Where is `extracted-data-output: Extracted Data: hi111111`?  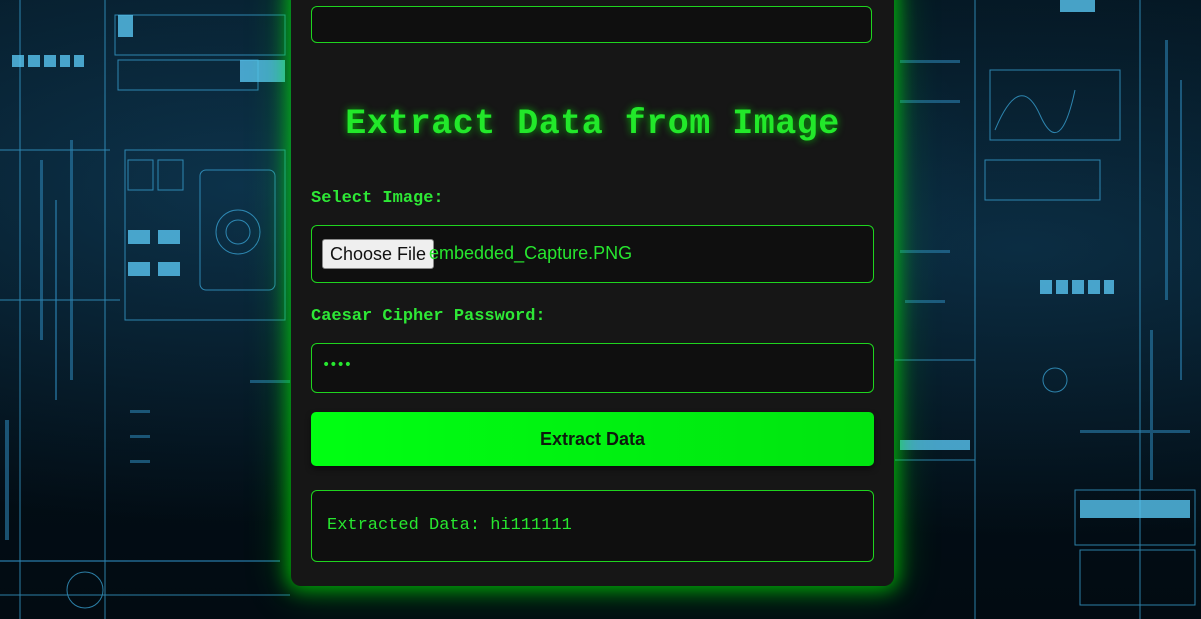 extracted-data-output: Extracted Data: hi111111 is located at coordinates (592, 526).